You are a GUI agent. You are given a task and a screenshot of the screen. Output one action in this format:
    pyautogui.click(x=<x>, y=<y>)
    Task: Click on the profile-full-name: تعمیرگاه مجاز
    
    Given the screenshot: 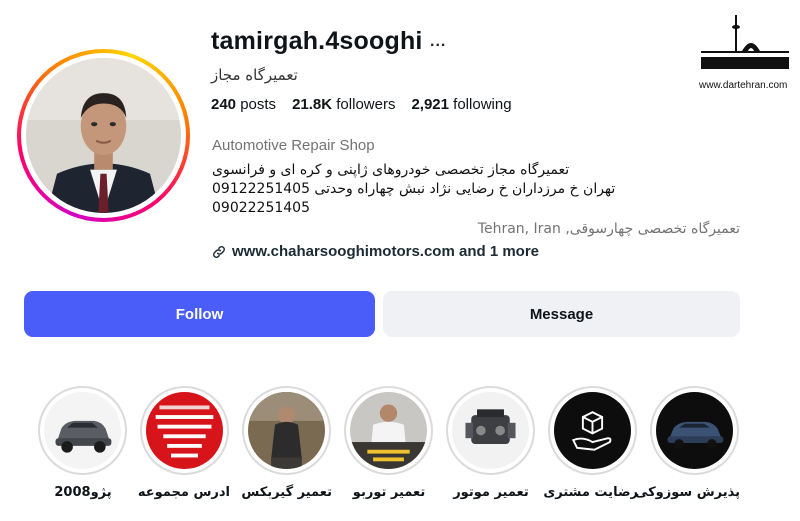 What is the action you would take?
    pyautogui.click(x=254, y=75)
    